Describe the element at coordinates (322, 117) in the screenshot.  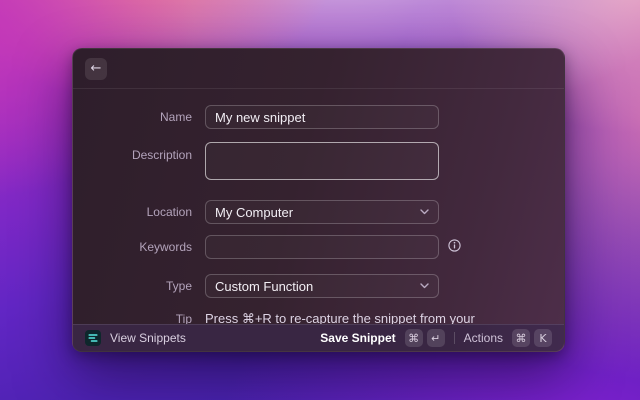
I see `name-input: My new snippet` at that location.